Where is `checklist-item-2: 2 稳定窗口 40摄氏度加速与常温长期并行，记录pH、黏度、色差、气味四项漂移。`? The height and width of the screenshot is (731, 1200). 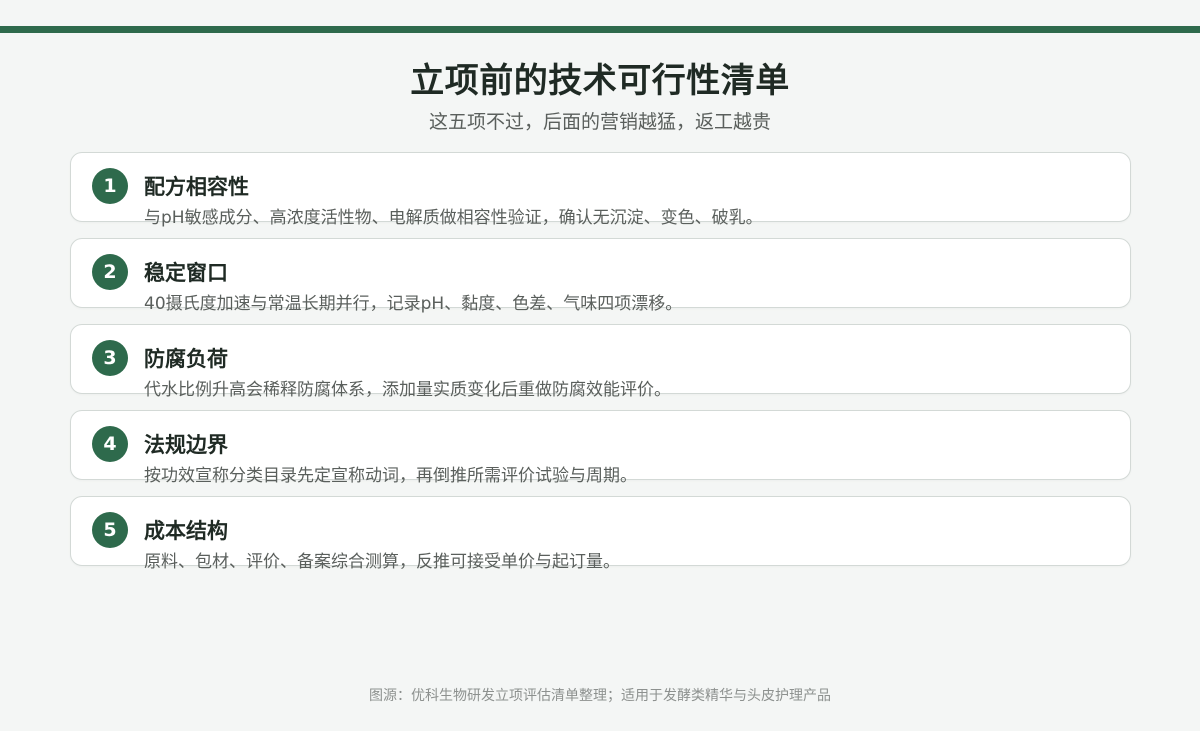
checklist-item-2: 2 稳定窗口 40摄氏度加速与常温长期并行，记录pH、黏度、色差、气味四项漂移。 is located at coordinates (600, 276).